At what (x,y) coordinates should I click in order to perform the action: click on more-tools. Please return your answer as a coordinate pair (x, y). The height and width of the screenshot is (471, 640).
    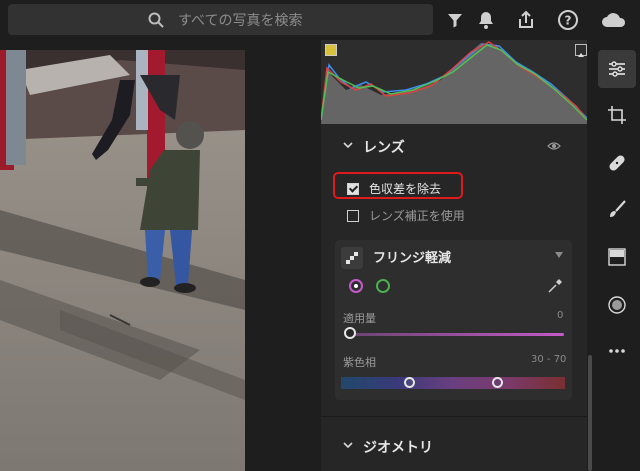
    Looking at the image, I should click on (617, 351).